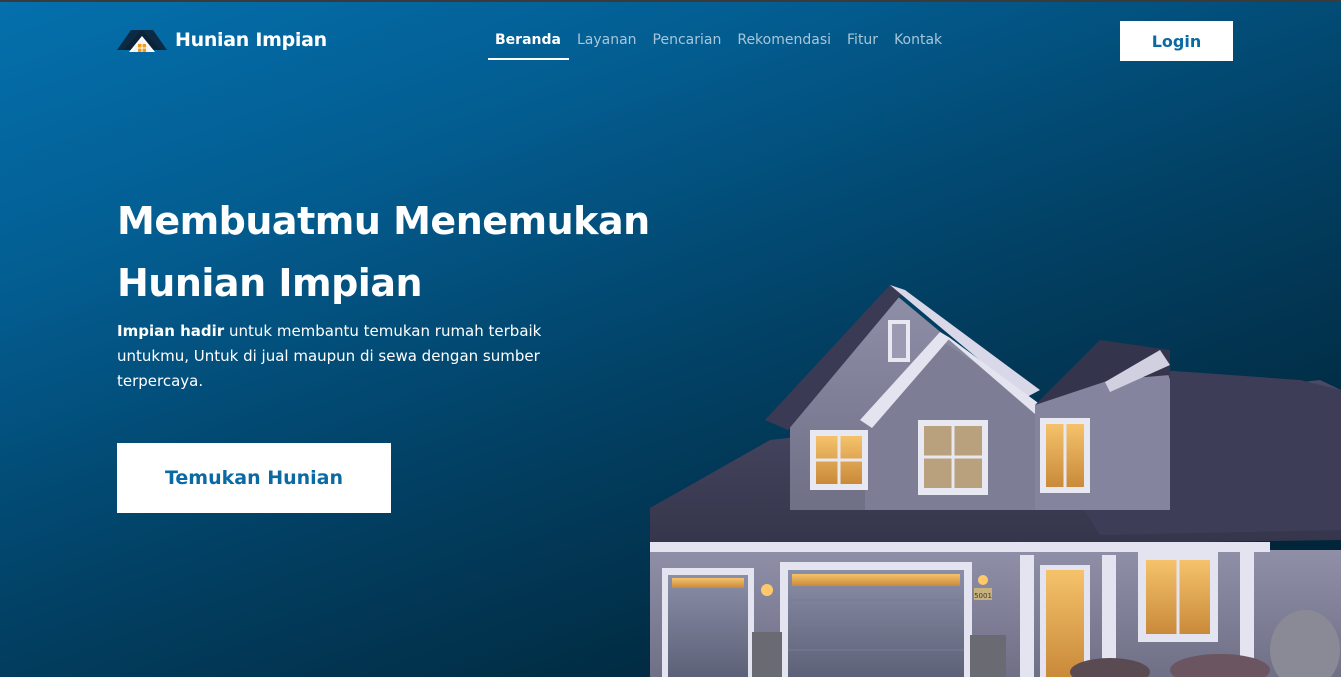 The image size is (1341, 677). I want to click on house-number: 5001, so click(983, 596).